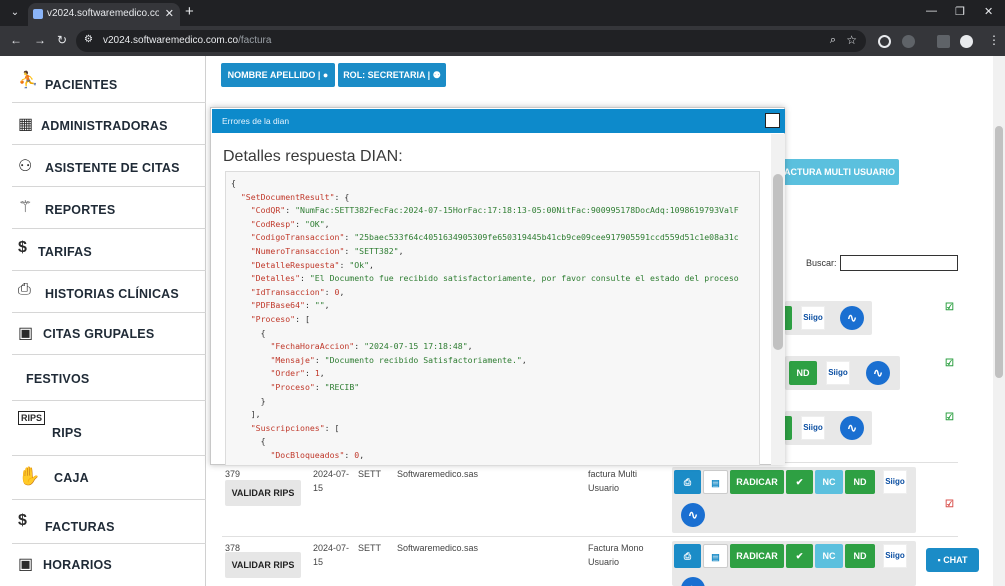  Describe the element at coordinates (908, 41) in the screenshot. I see `puzzle-extensions-icon` at that location.